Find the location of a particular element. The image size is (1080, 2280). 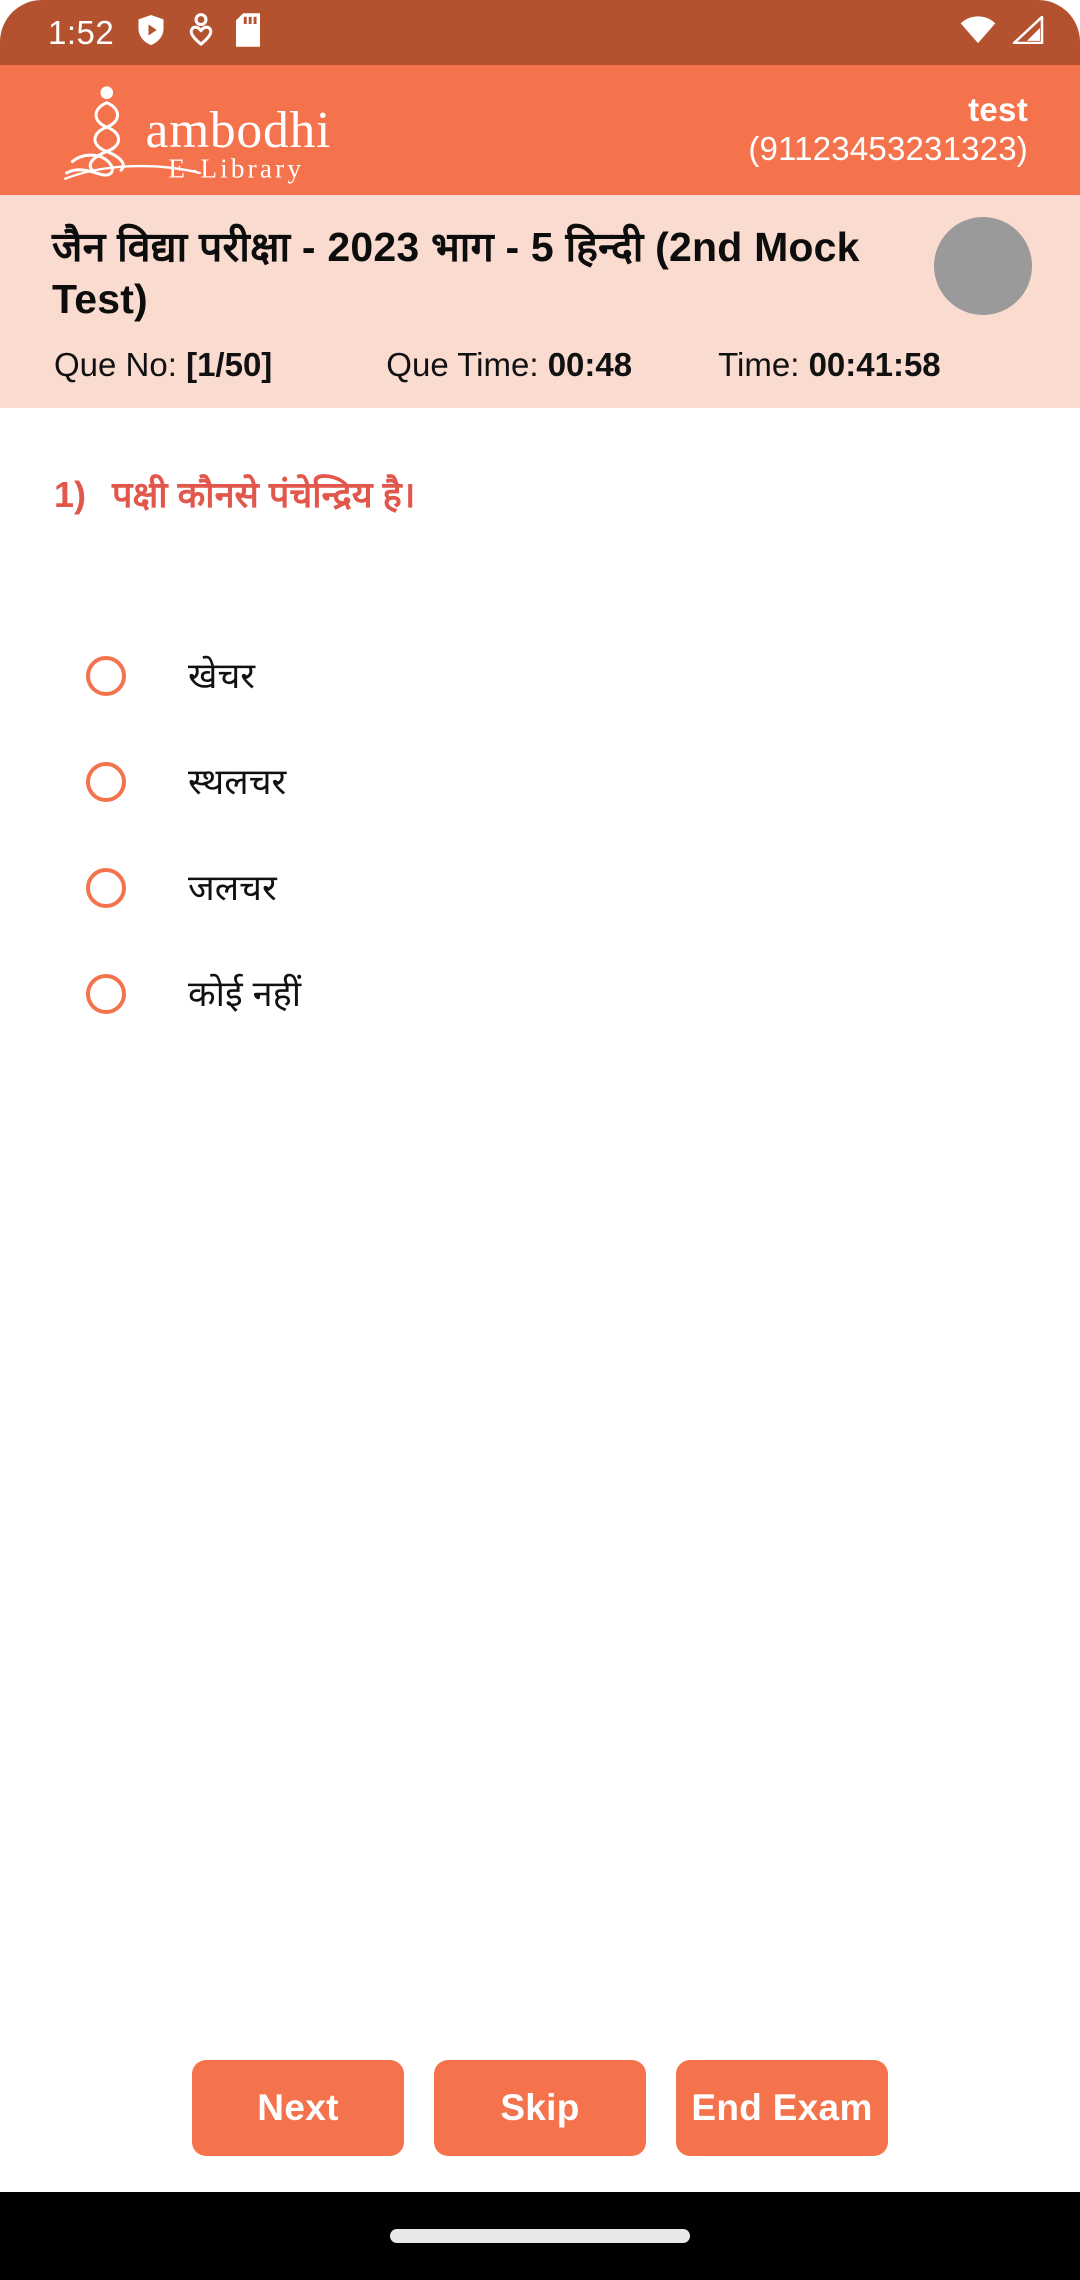

wifi-icon is located at coordinates (978, 32).